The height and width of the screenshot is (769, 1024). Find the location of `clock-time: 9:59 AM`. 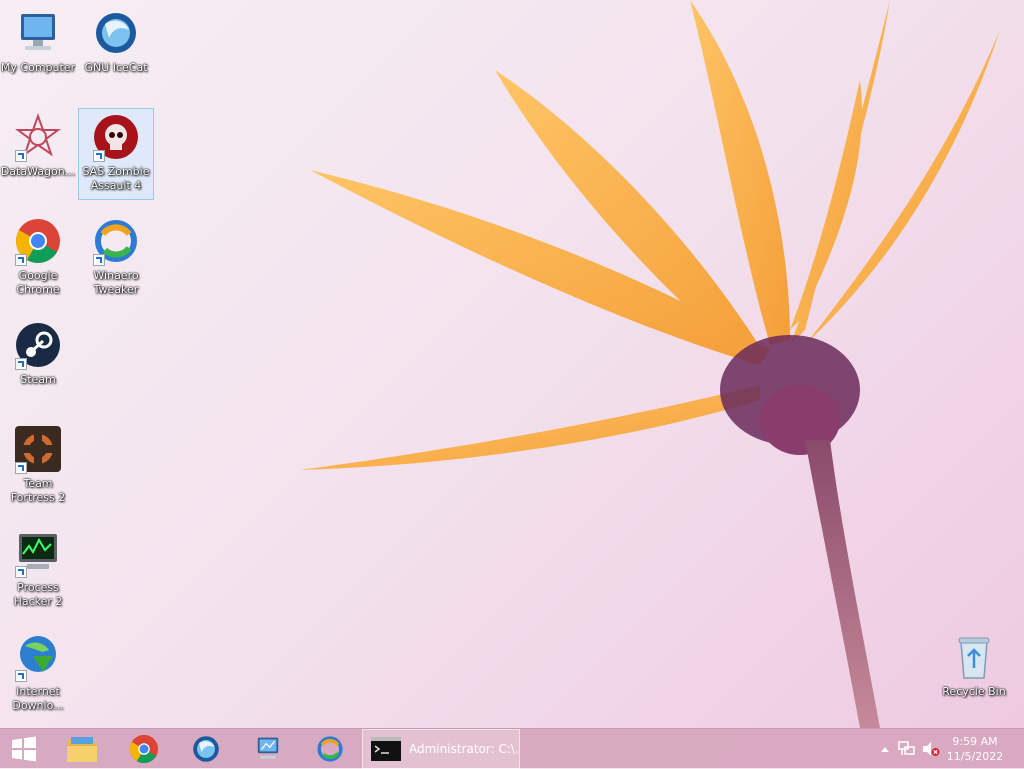

clock-time: 9:59 AM is located at coordinates (975, 741).